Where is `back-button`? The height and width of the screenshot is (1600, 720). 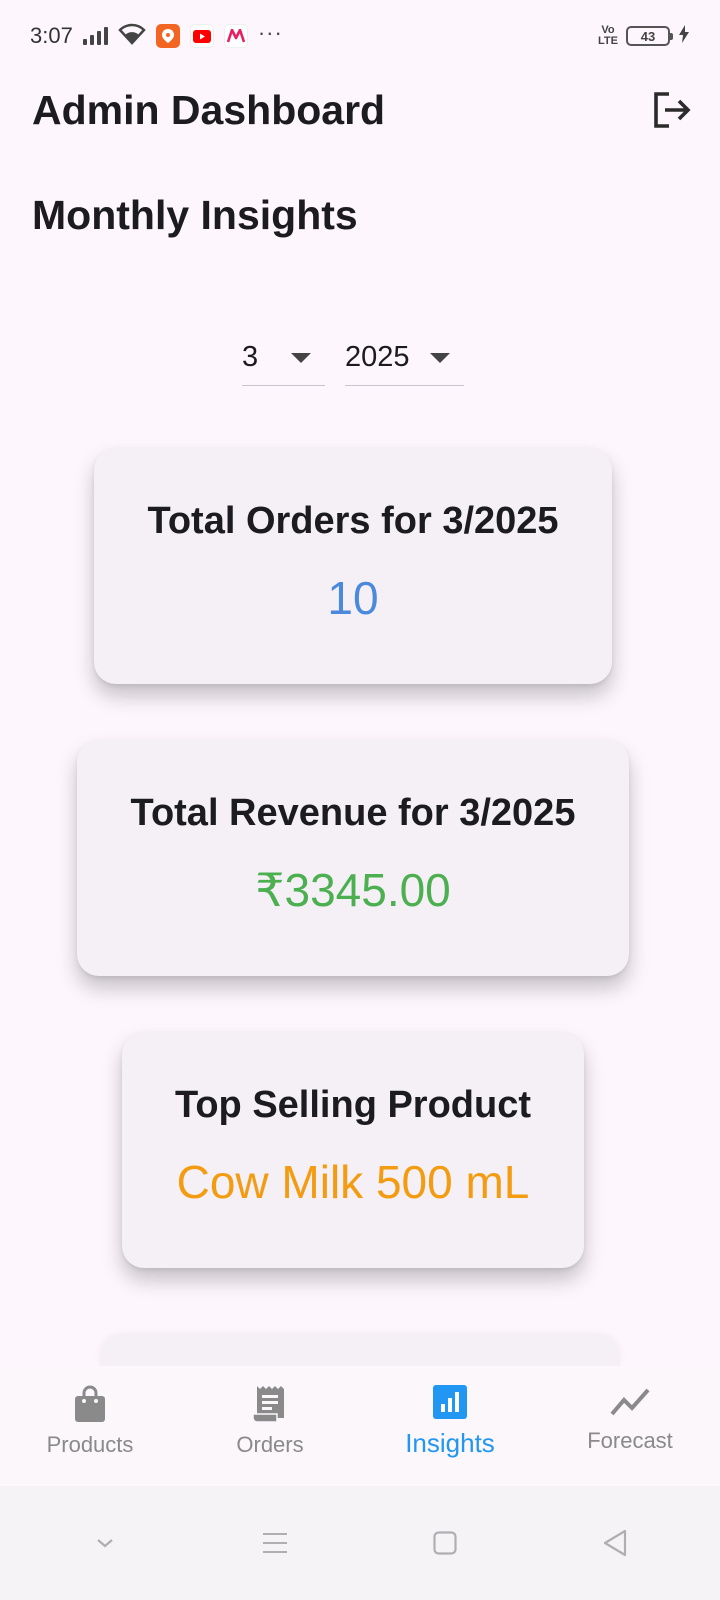
back-button is located at coordinates (615, 1543).